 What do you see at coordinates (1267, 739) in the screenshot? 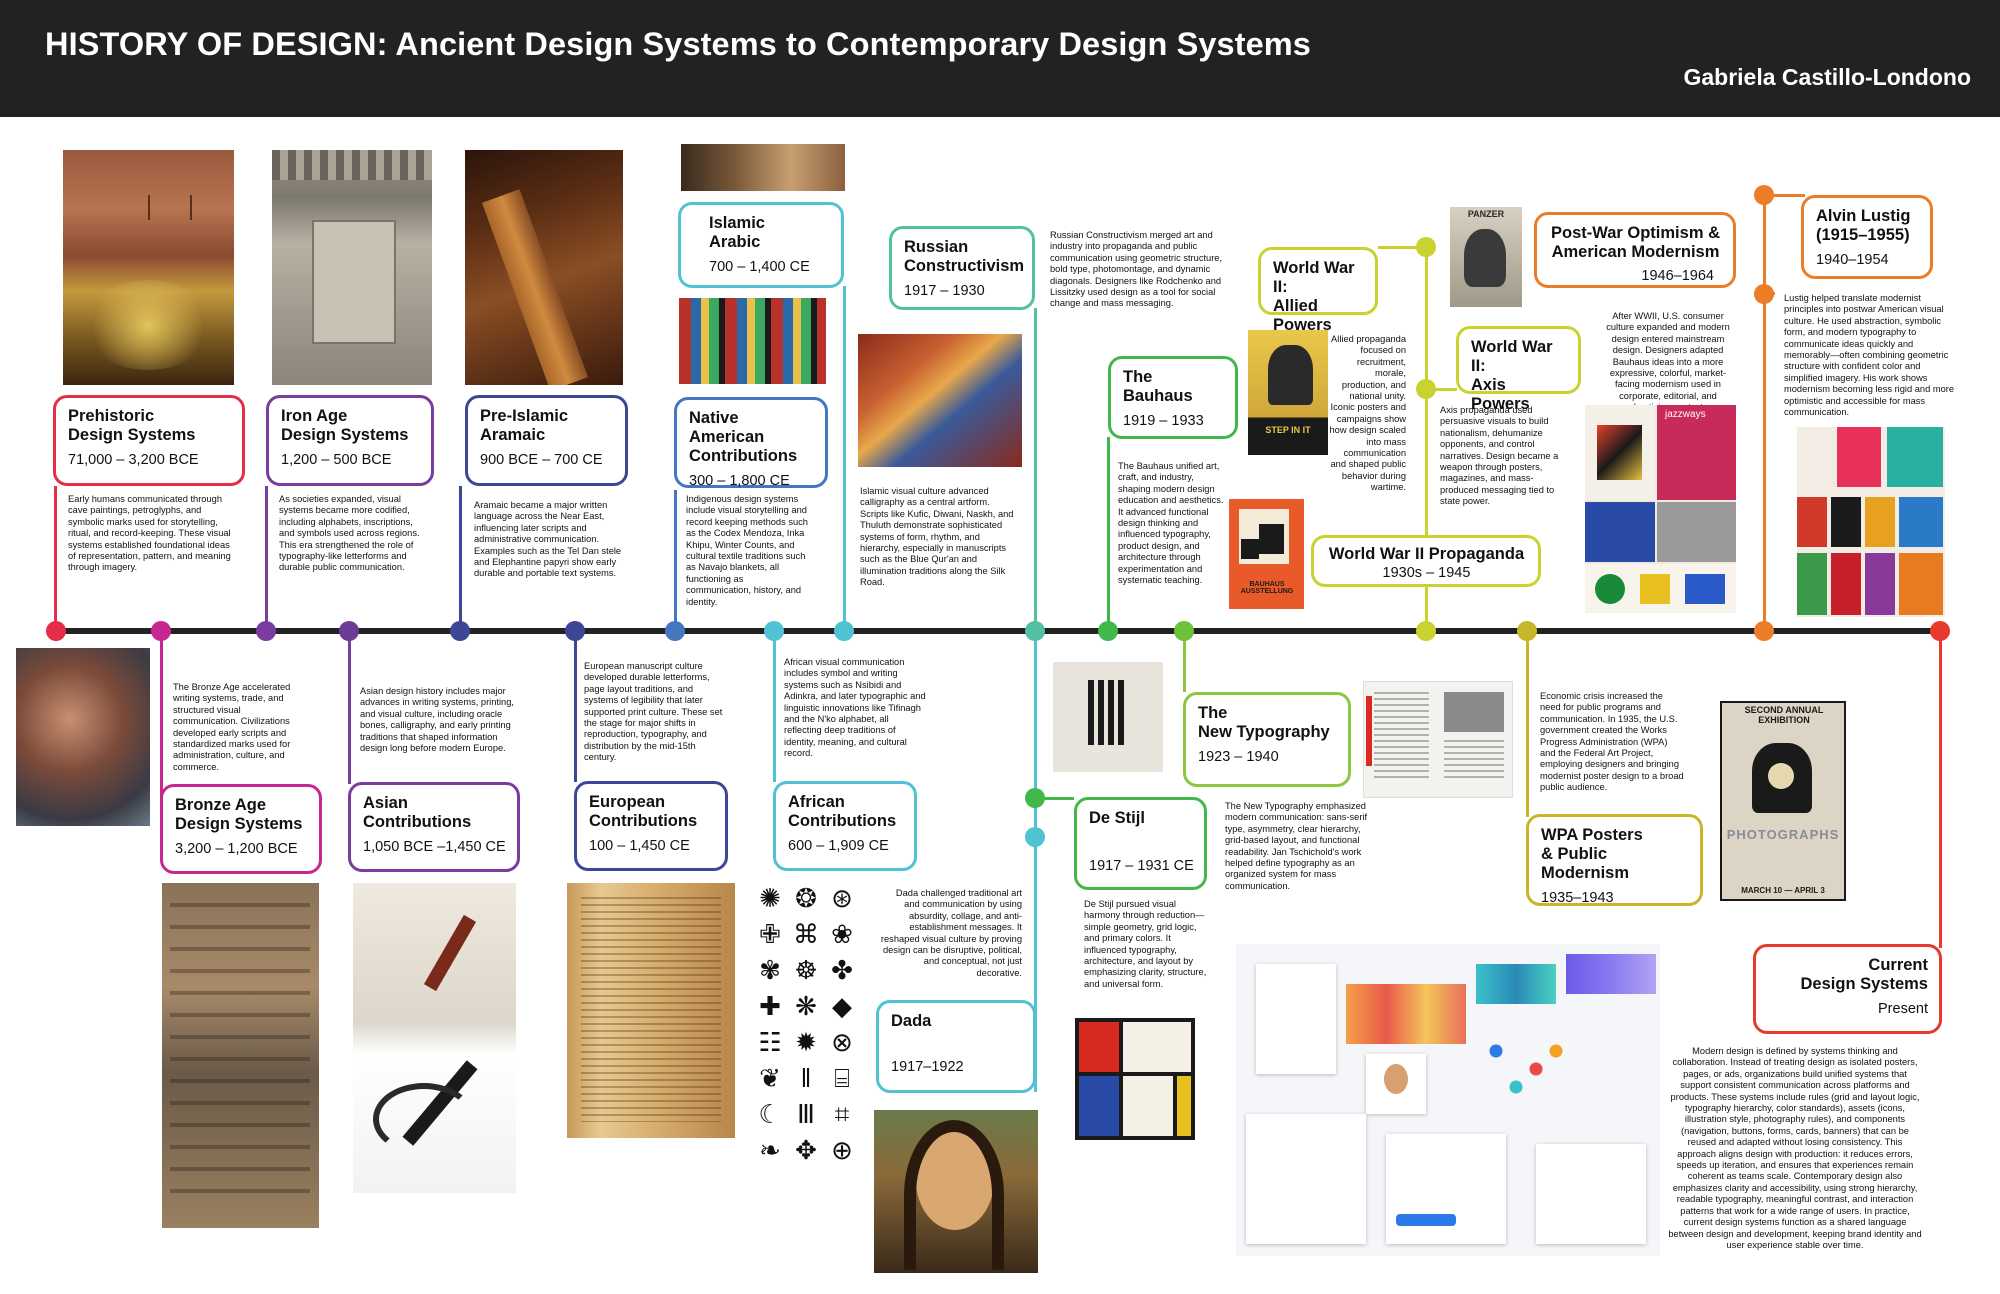
I see `box-newtypo: The New Typography 1923 – 1940` at bounding box center [1267, 739].